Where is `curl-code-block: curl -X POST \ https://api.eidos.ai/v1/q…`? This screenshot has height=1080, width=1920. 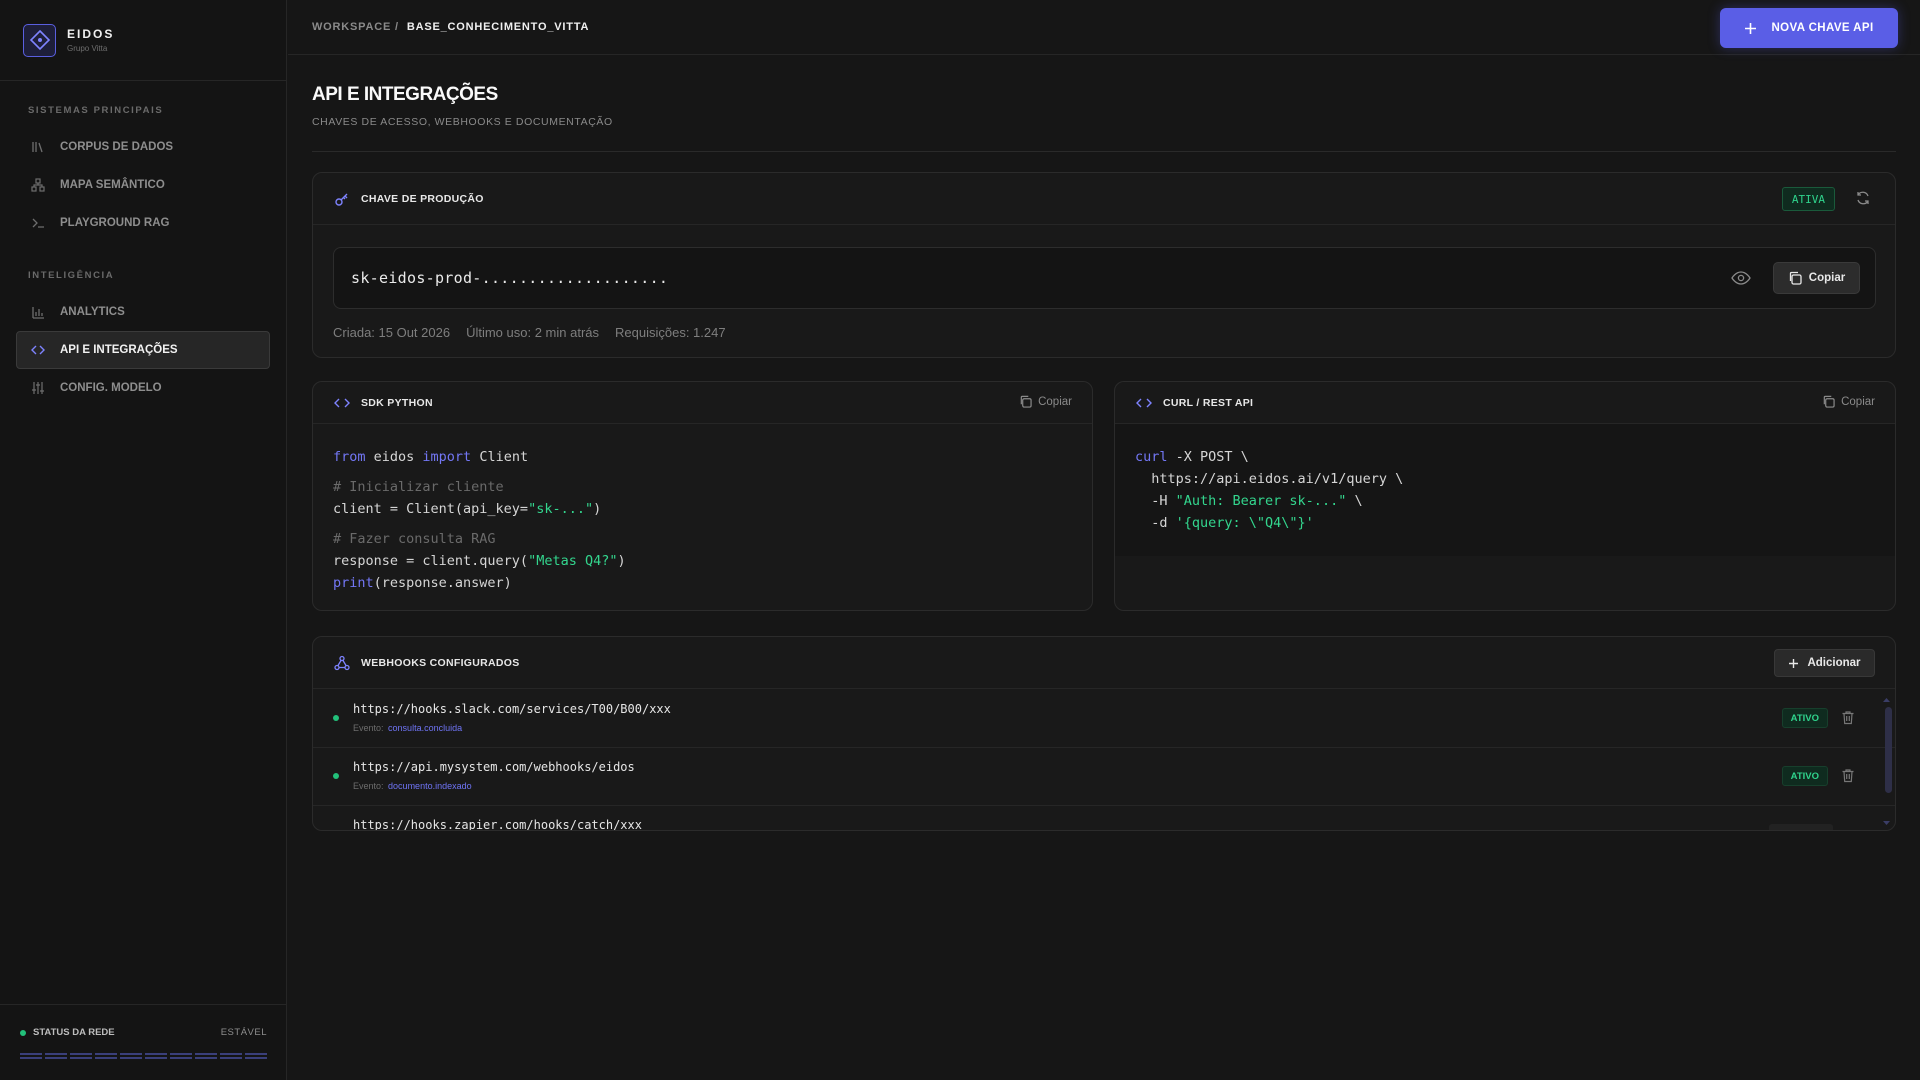 curl-code-block: curl -X POST \ https://api.eidos.ai/v1/q… is located at coordinates (1505, 490).